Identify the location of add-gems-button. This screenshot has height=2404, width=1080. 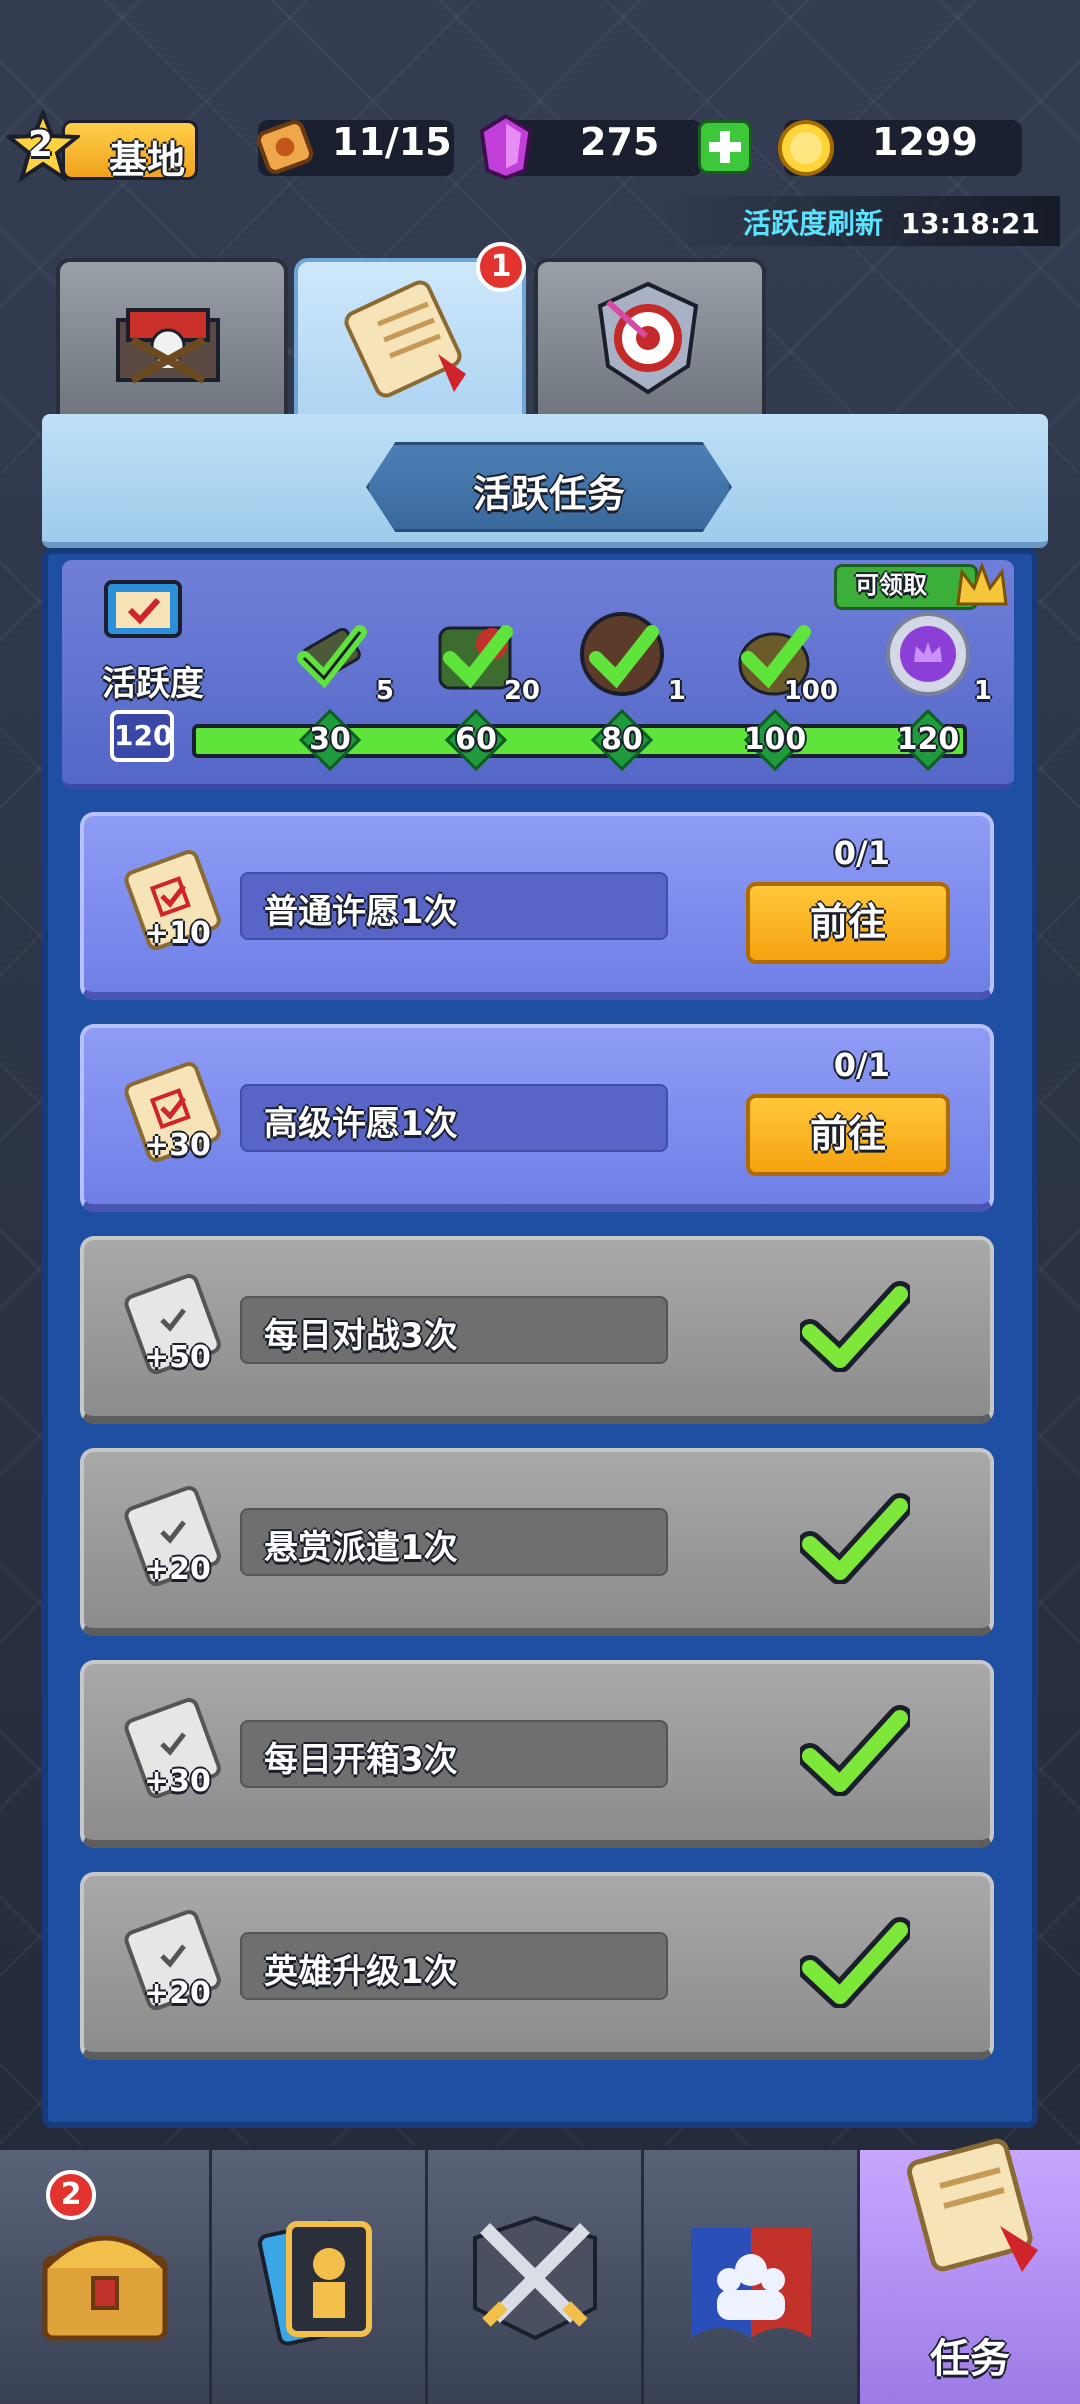
(725, 147).